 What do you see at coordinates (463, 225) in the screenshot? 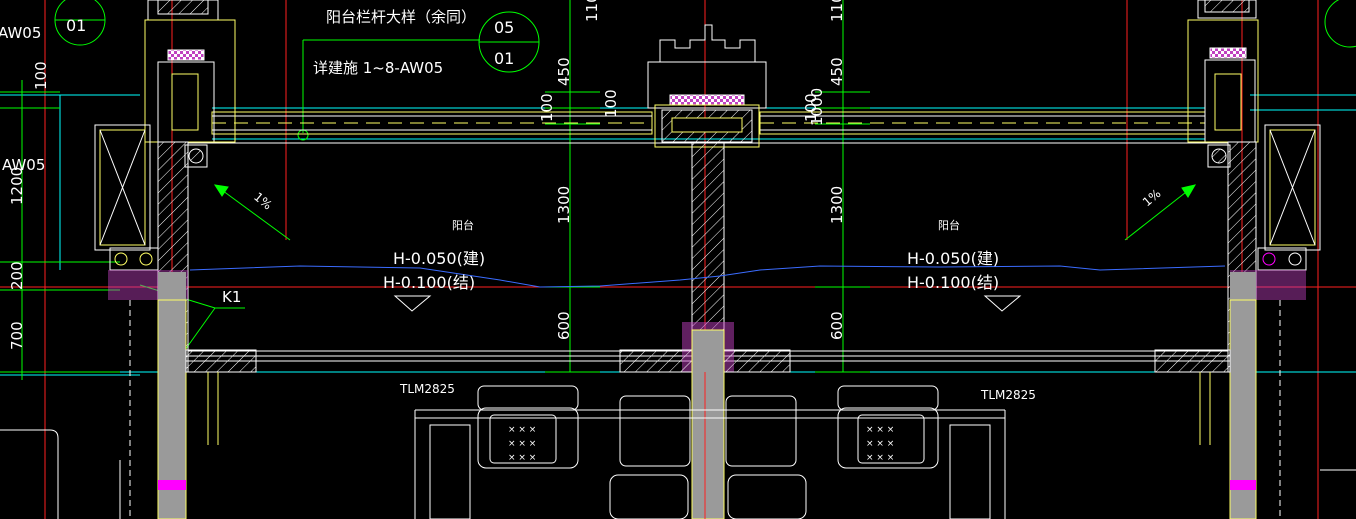
I see `balcony-label-left: 阳台` at bounding box center [463, 225].